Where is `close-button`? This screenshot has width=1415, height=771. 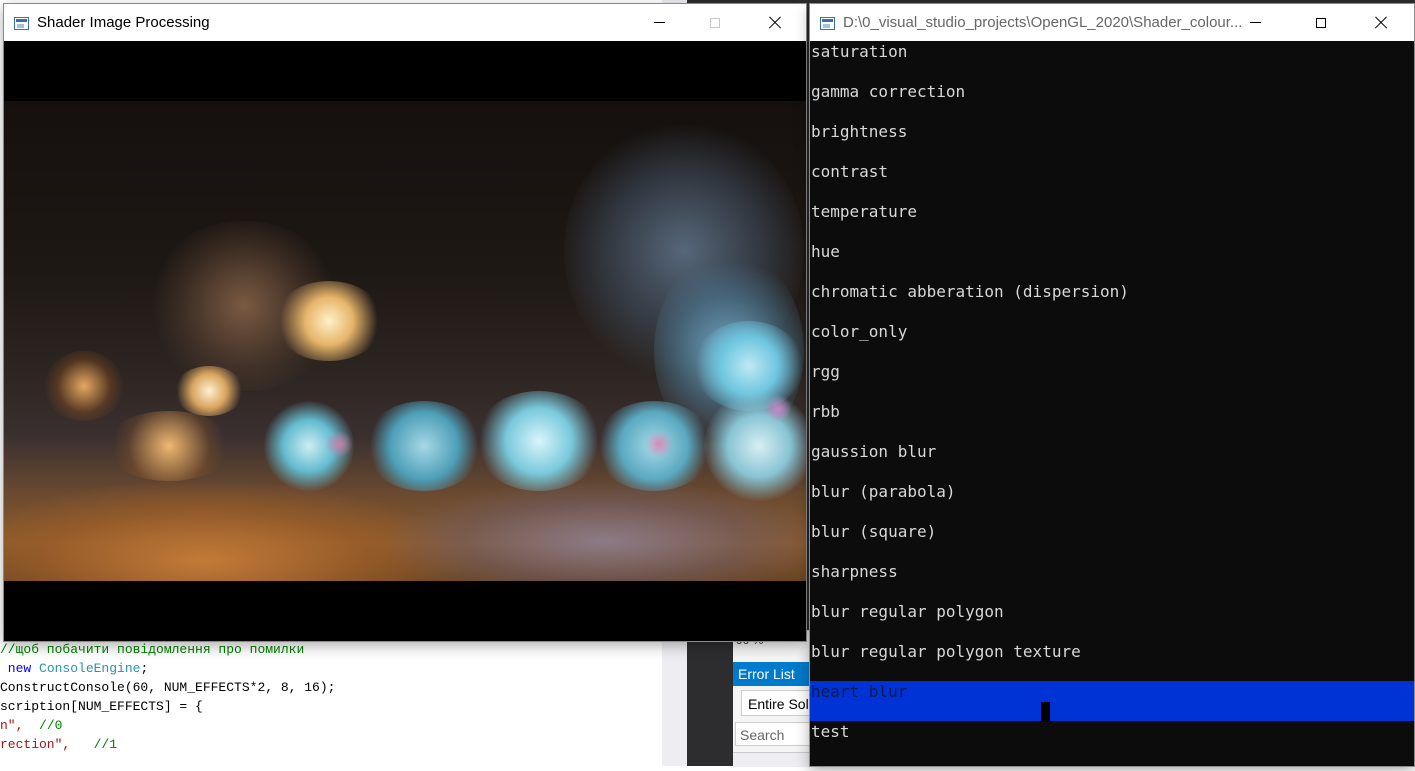
close-button is located at coordinates (775, 22).